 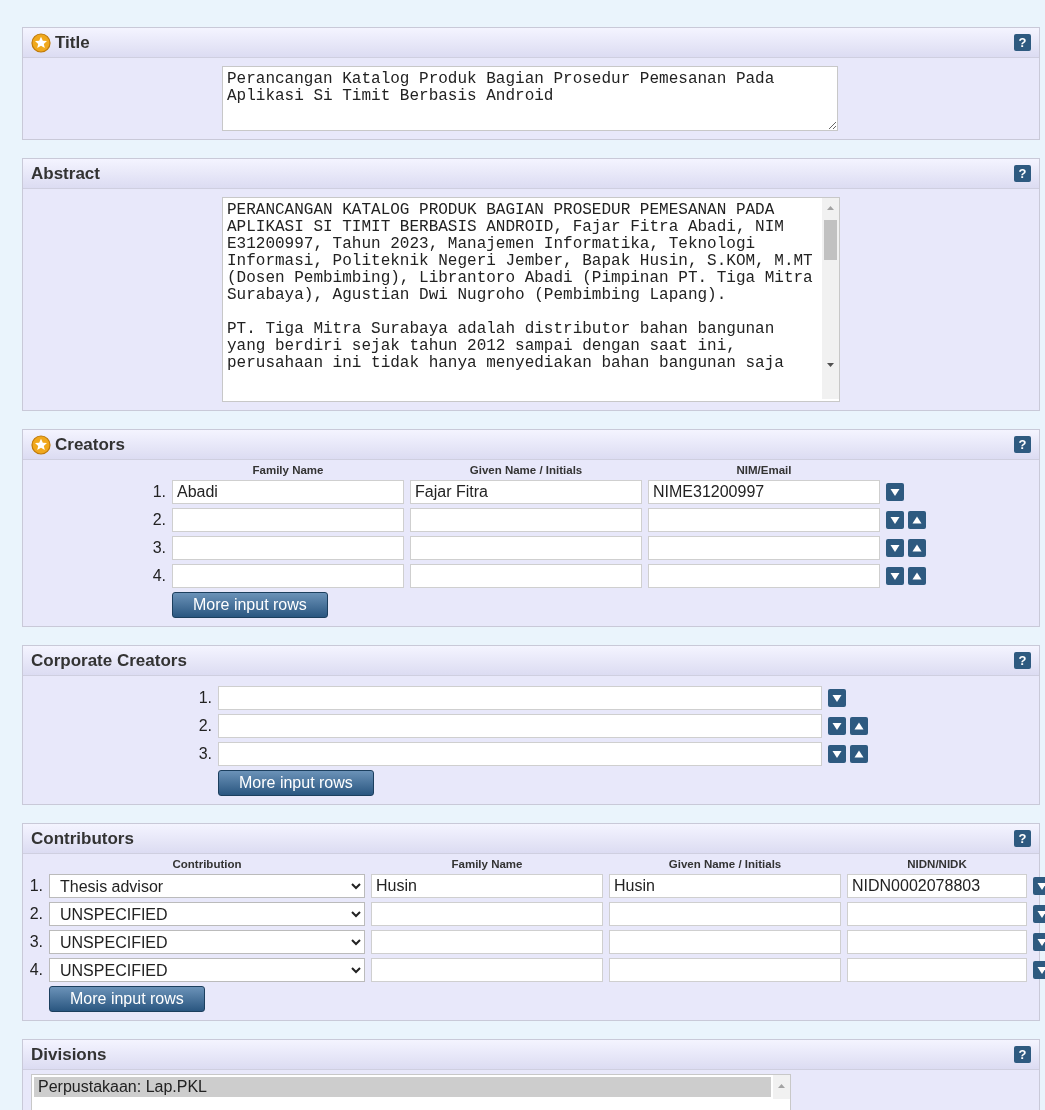 I want to click on text-input: Abadi, so click(x=288, y=492).